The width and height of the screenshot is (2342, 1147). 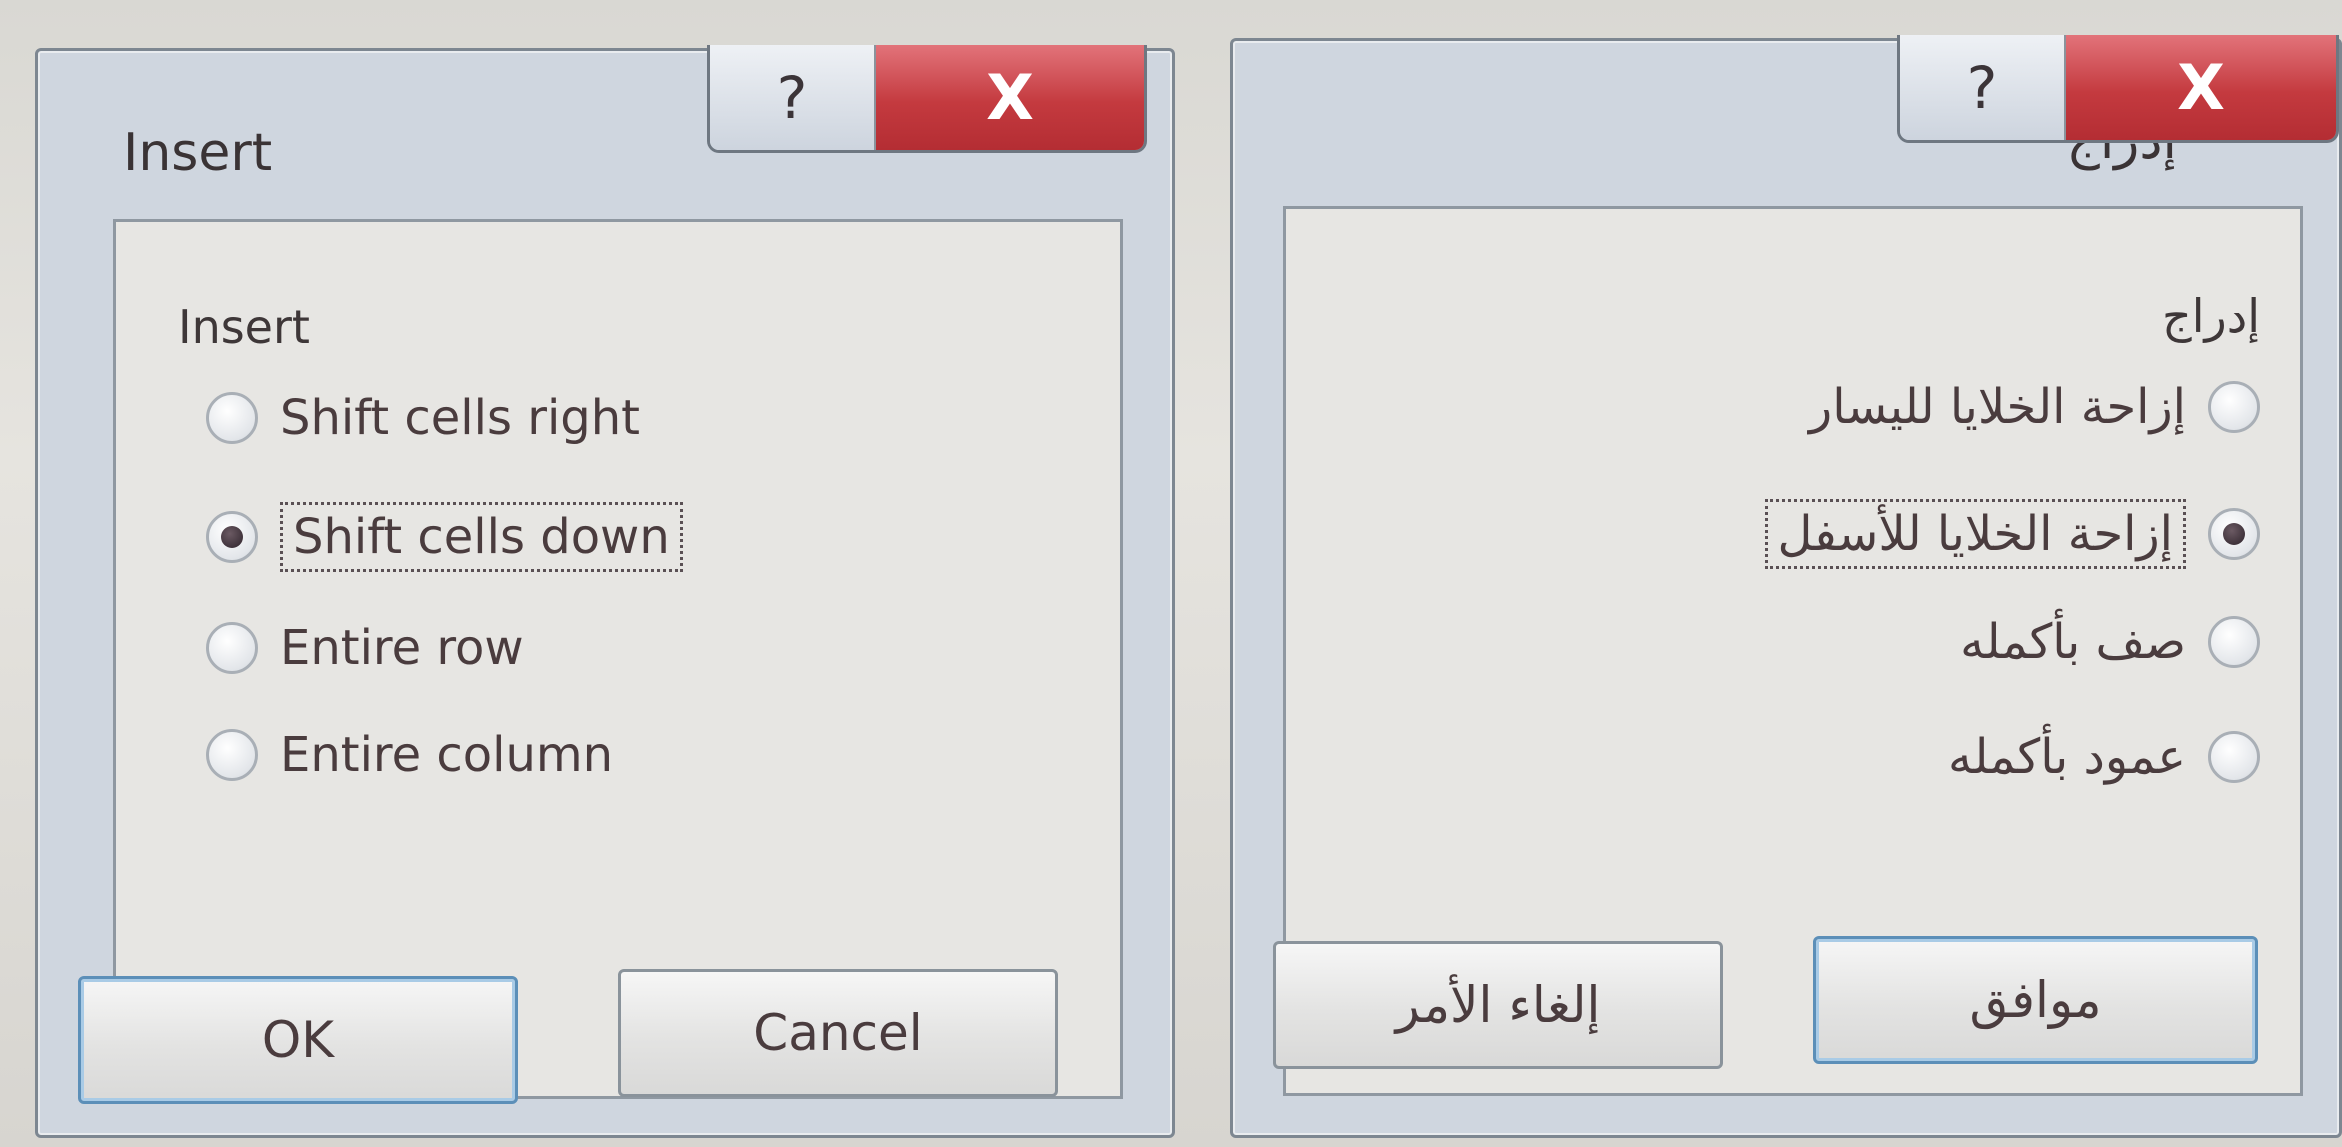 I want to click on cancel-button: Cancel, so click(x=838, y=1033).